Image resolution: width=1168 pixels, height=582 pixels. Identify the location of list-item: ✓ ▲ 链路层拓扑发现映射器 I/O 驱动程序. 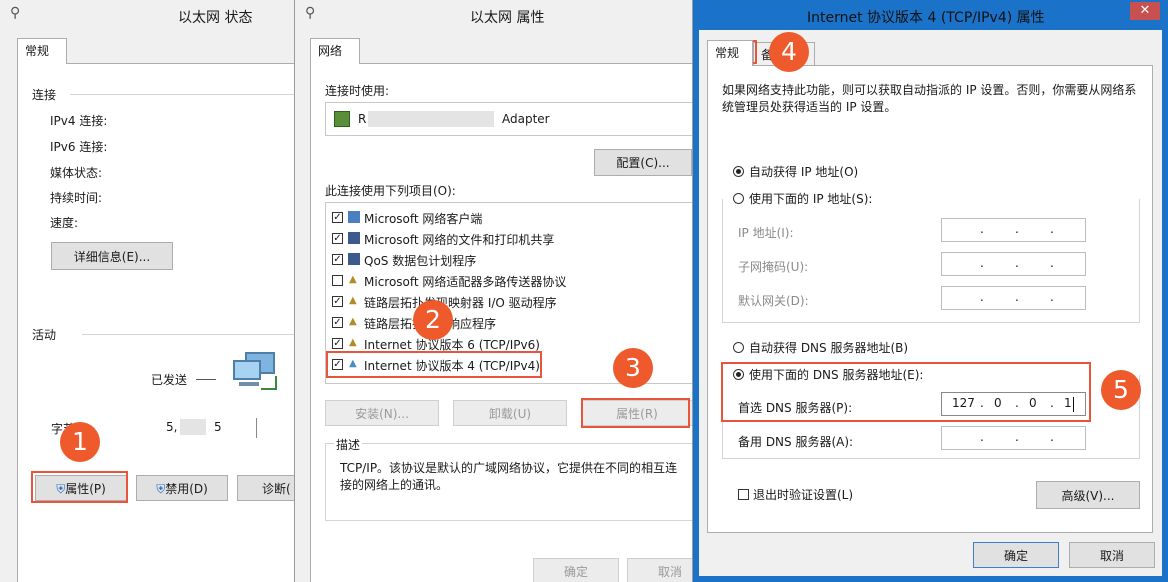
(507, 302).